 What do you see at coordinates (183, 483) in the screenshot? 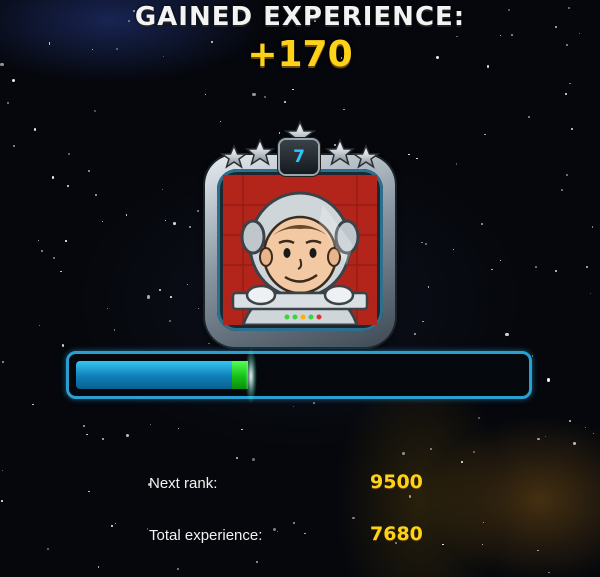
I see `next-rank-label: Next rank:` at bounding box center [183, 483].